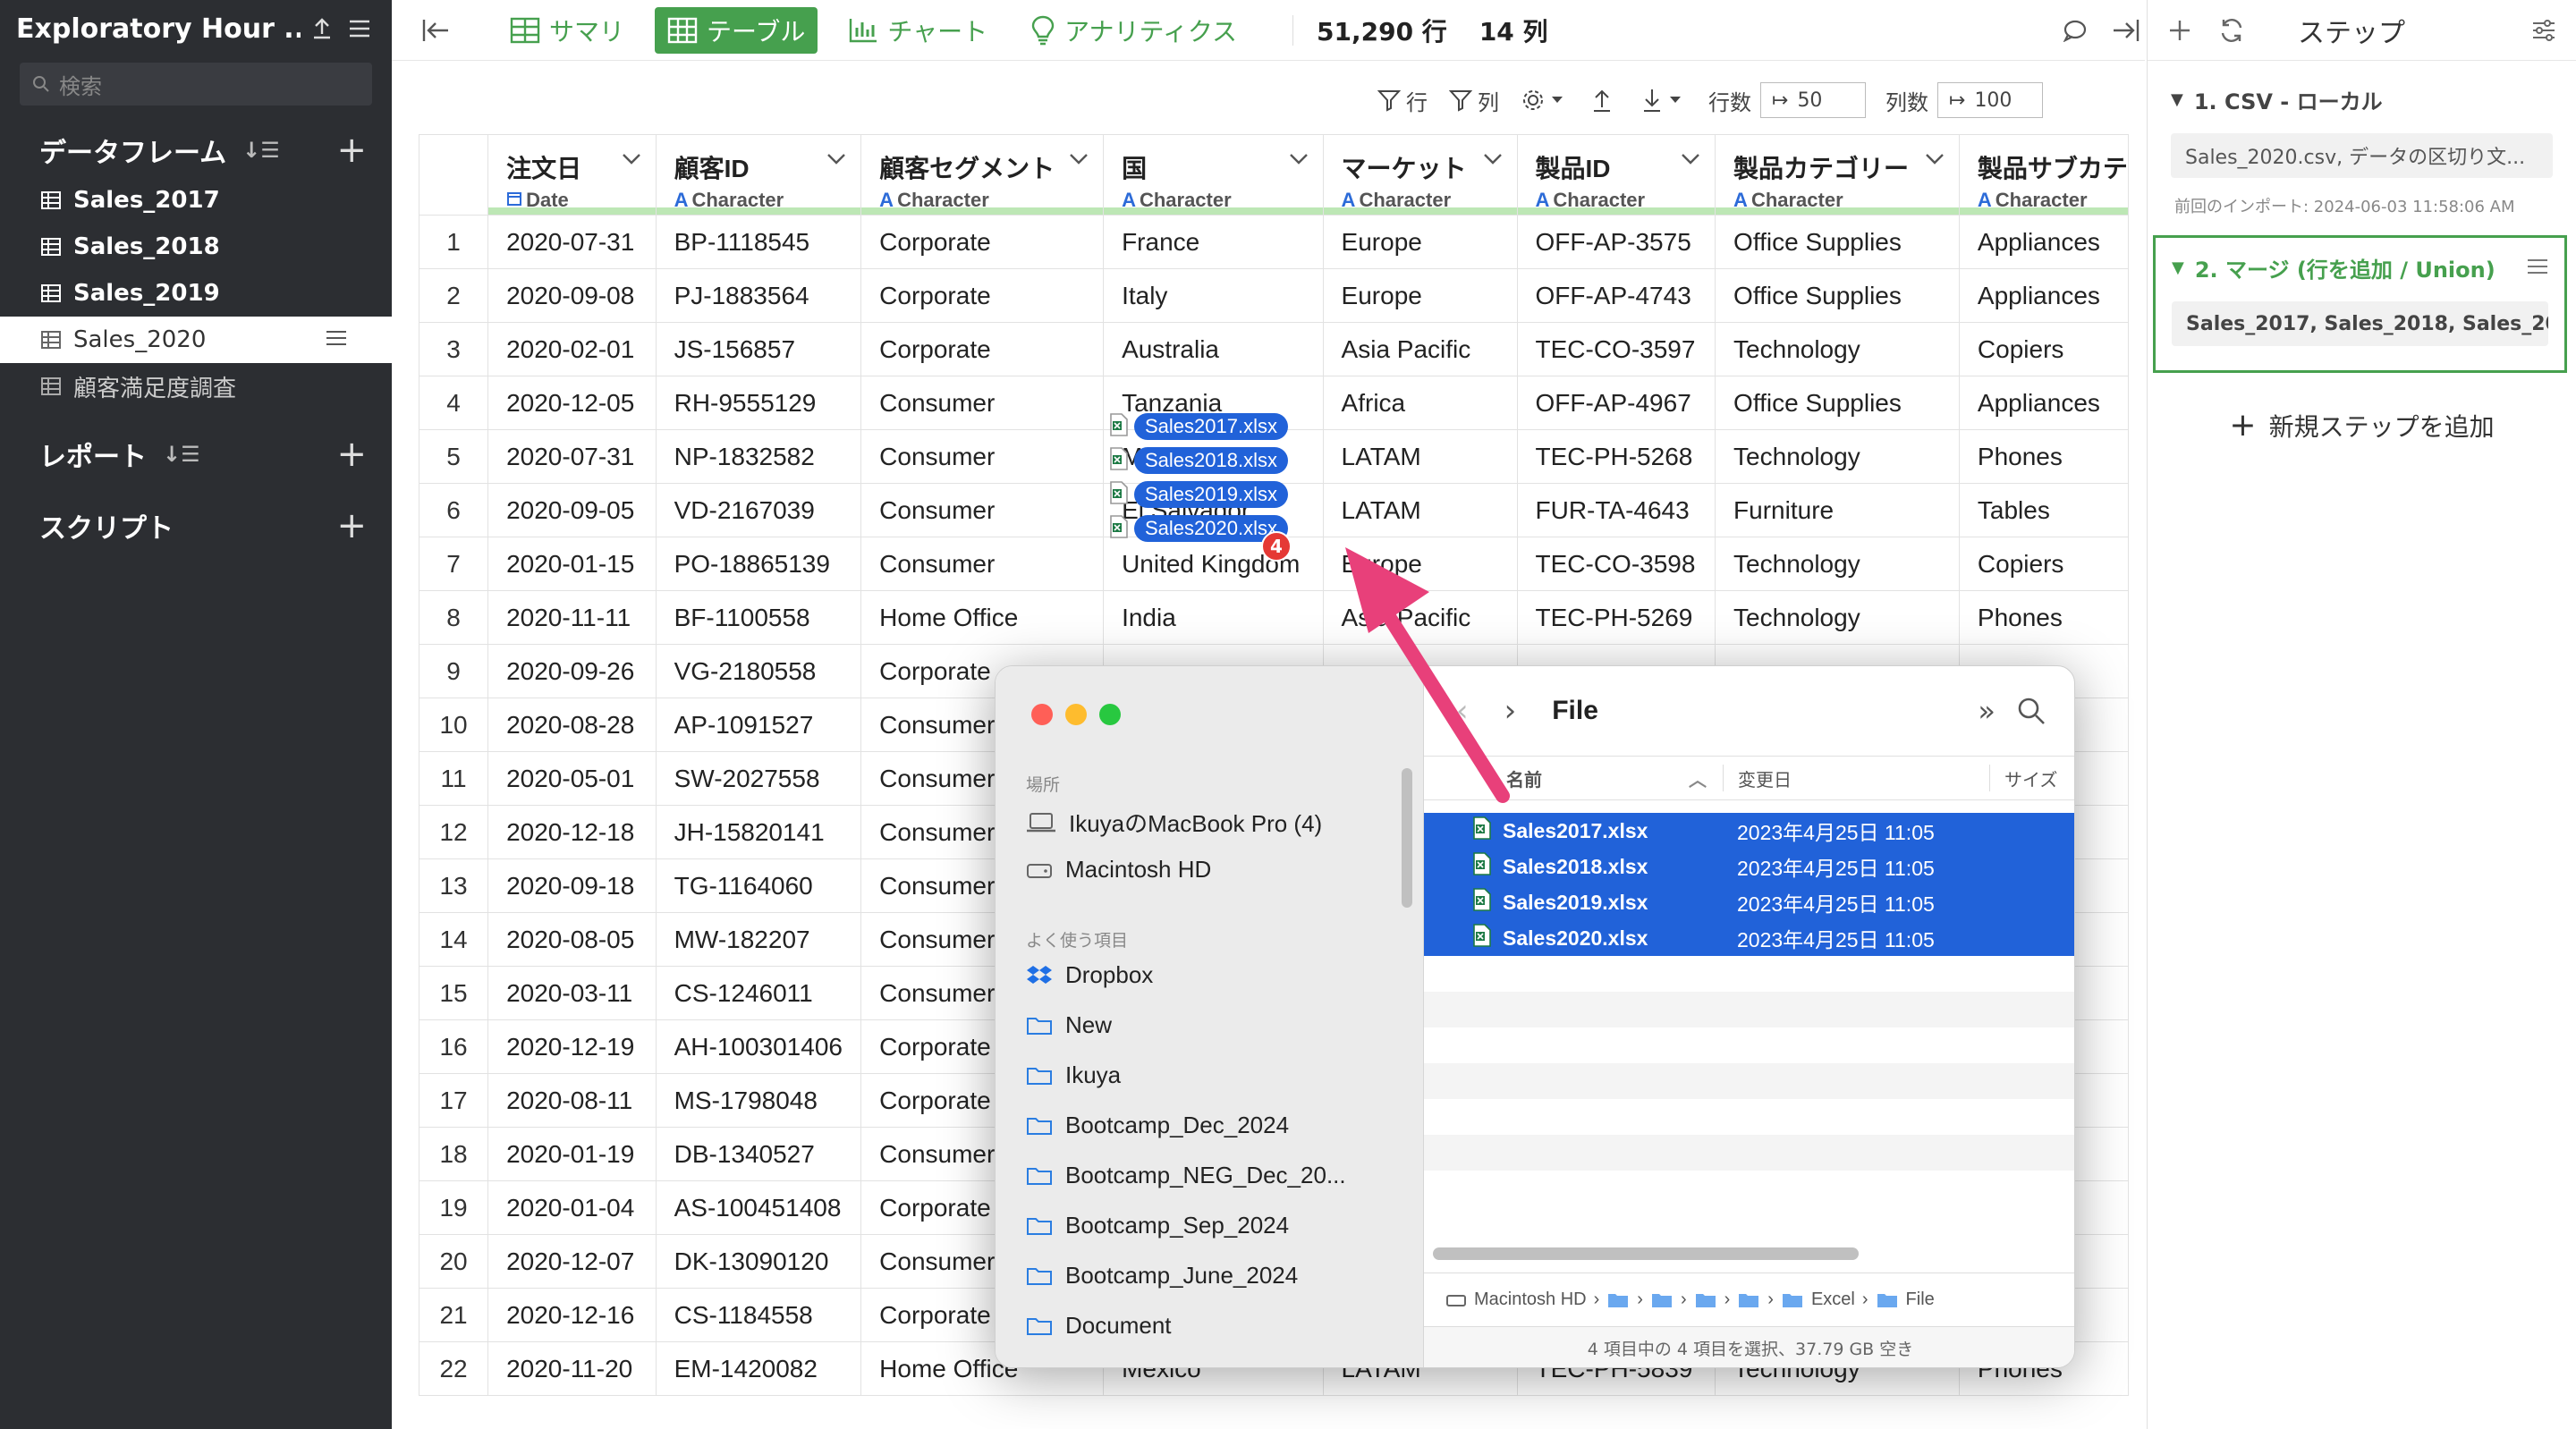  What do you see at coordinates (1213, 617) in the screenshot?
I see `table-cell: India` at bounding box center [1213, 617].